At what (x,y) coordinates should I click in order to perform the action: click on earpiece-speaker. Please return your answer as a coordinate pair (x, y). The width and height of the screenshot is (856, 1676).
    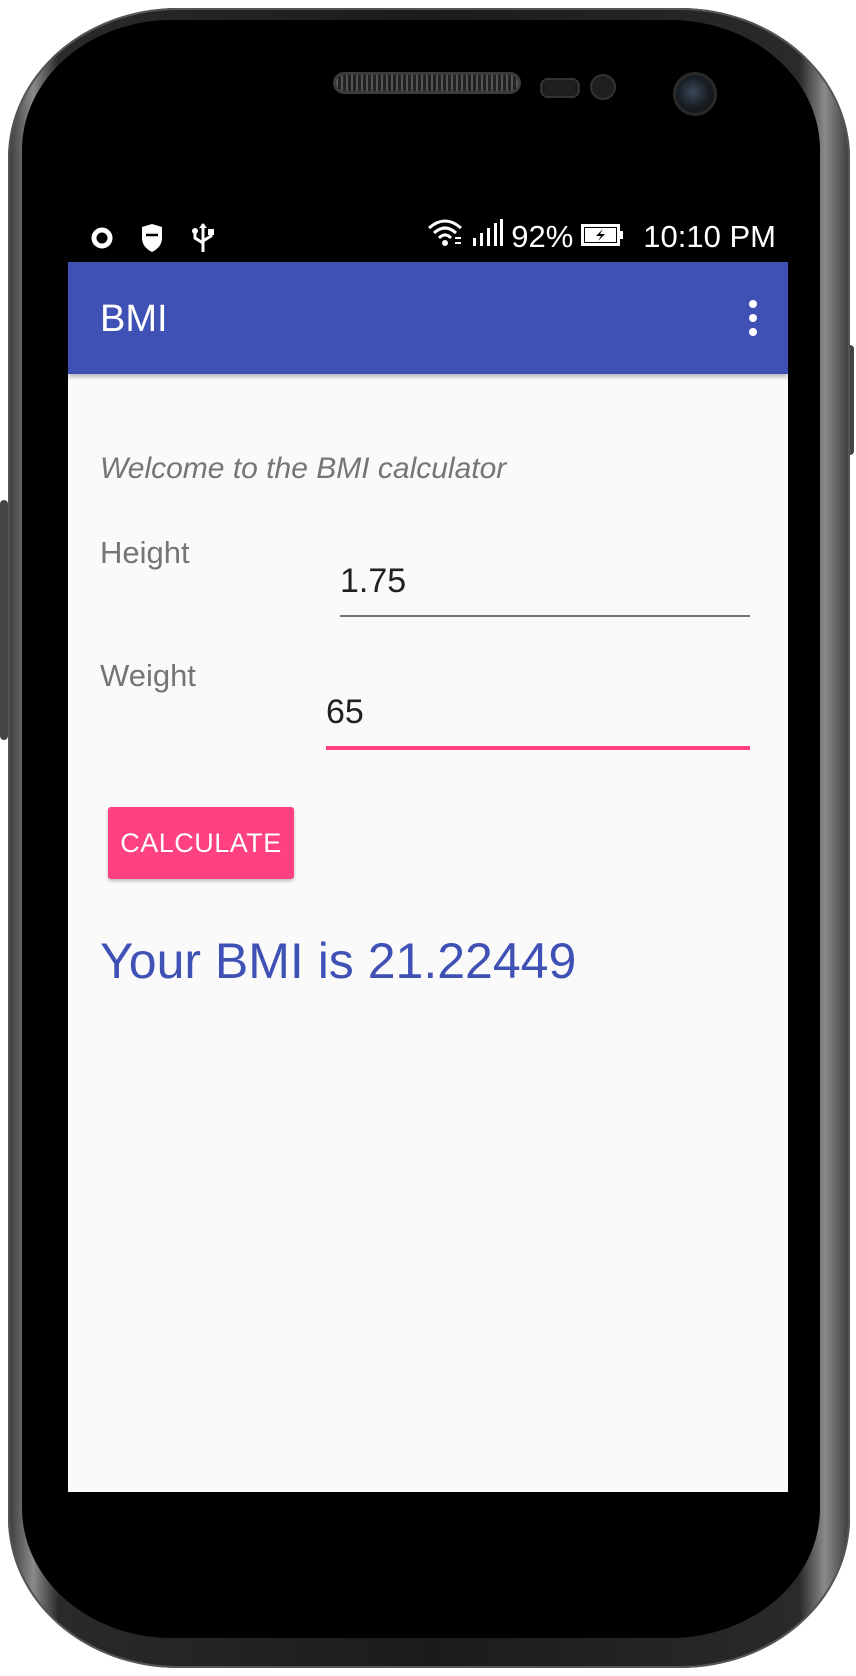
    Looking at the image, I should click on (427, 83).